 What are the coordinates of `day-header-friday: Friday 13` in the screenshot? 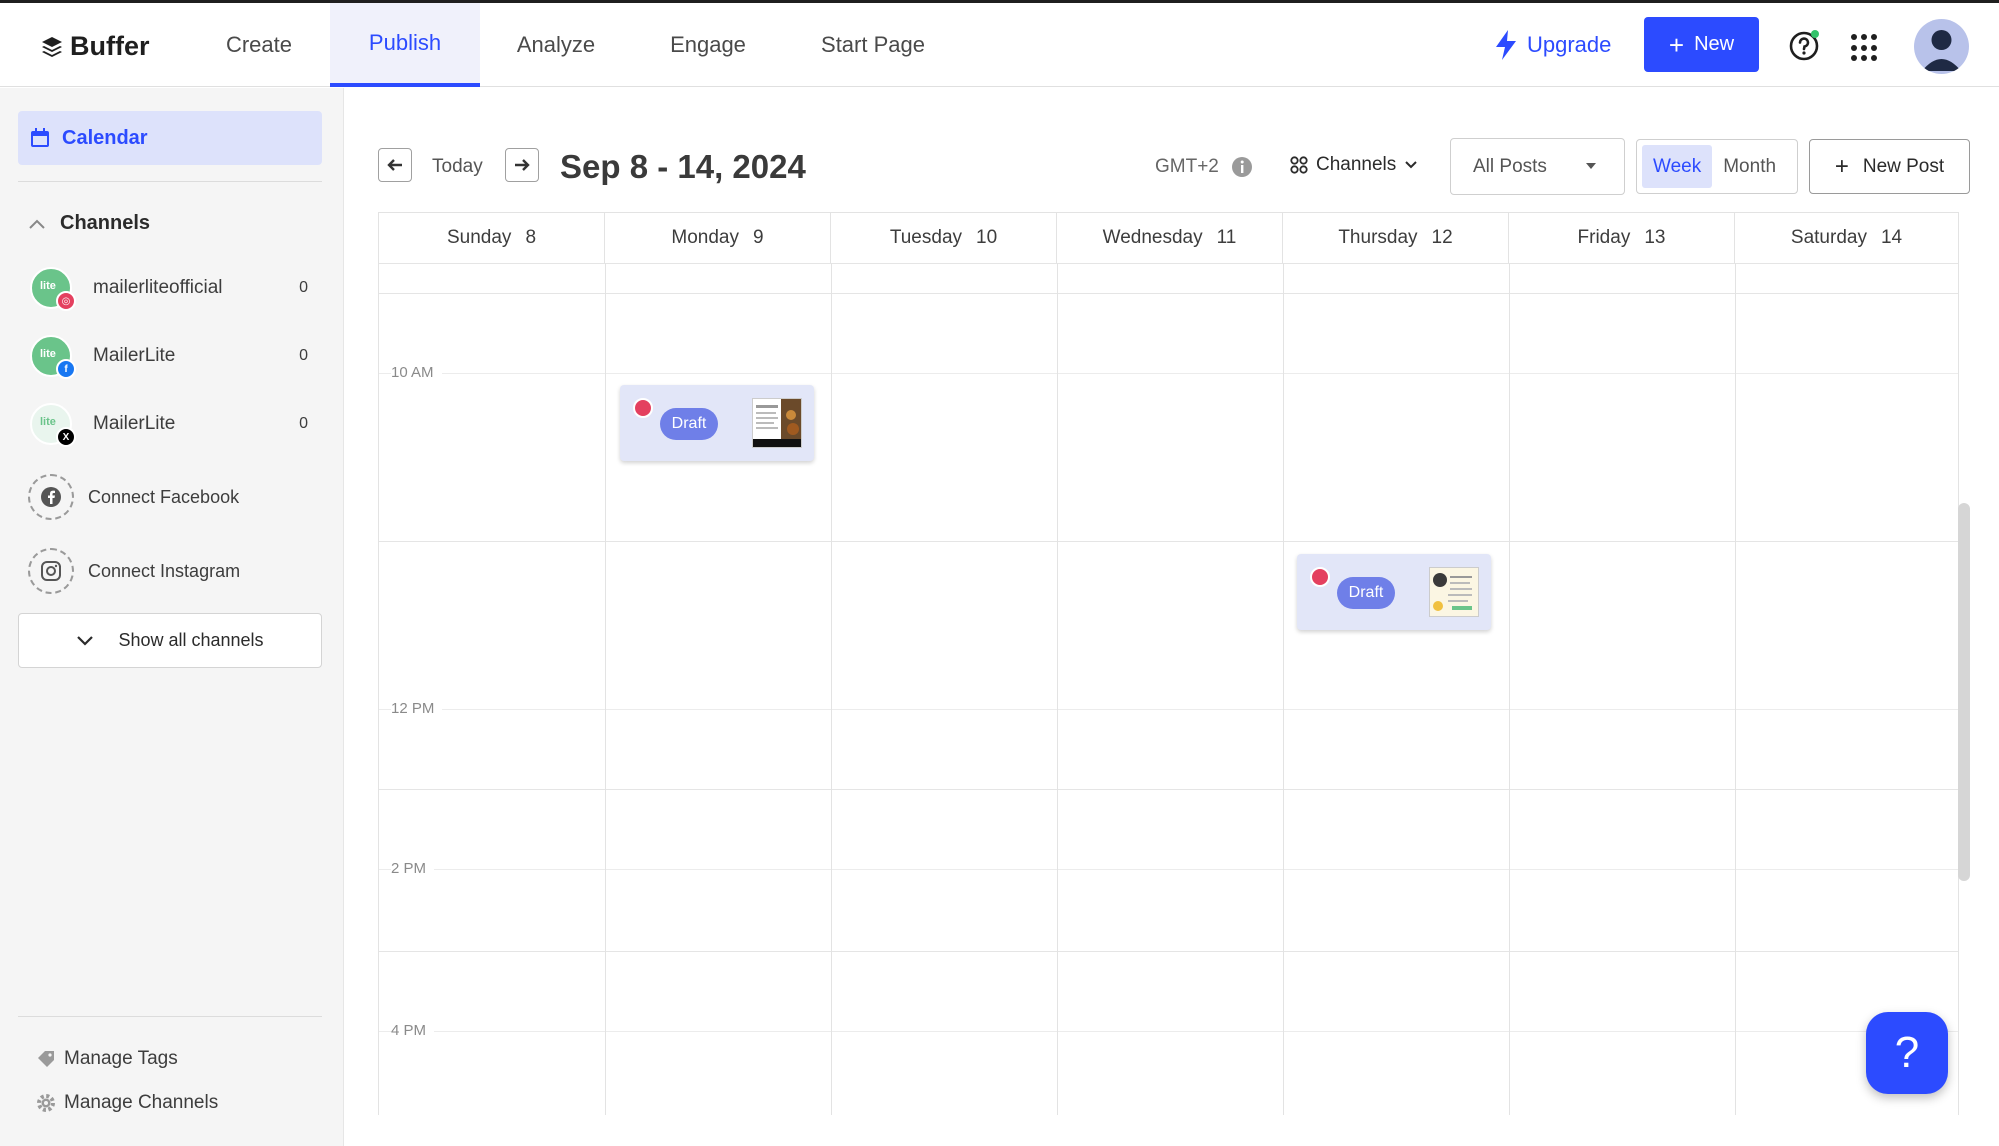 It's located at (1622, 238).